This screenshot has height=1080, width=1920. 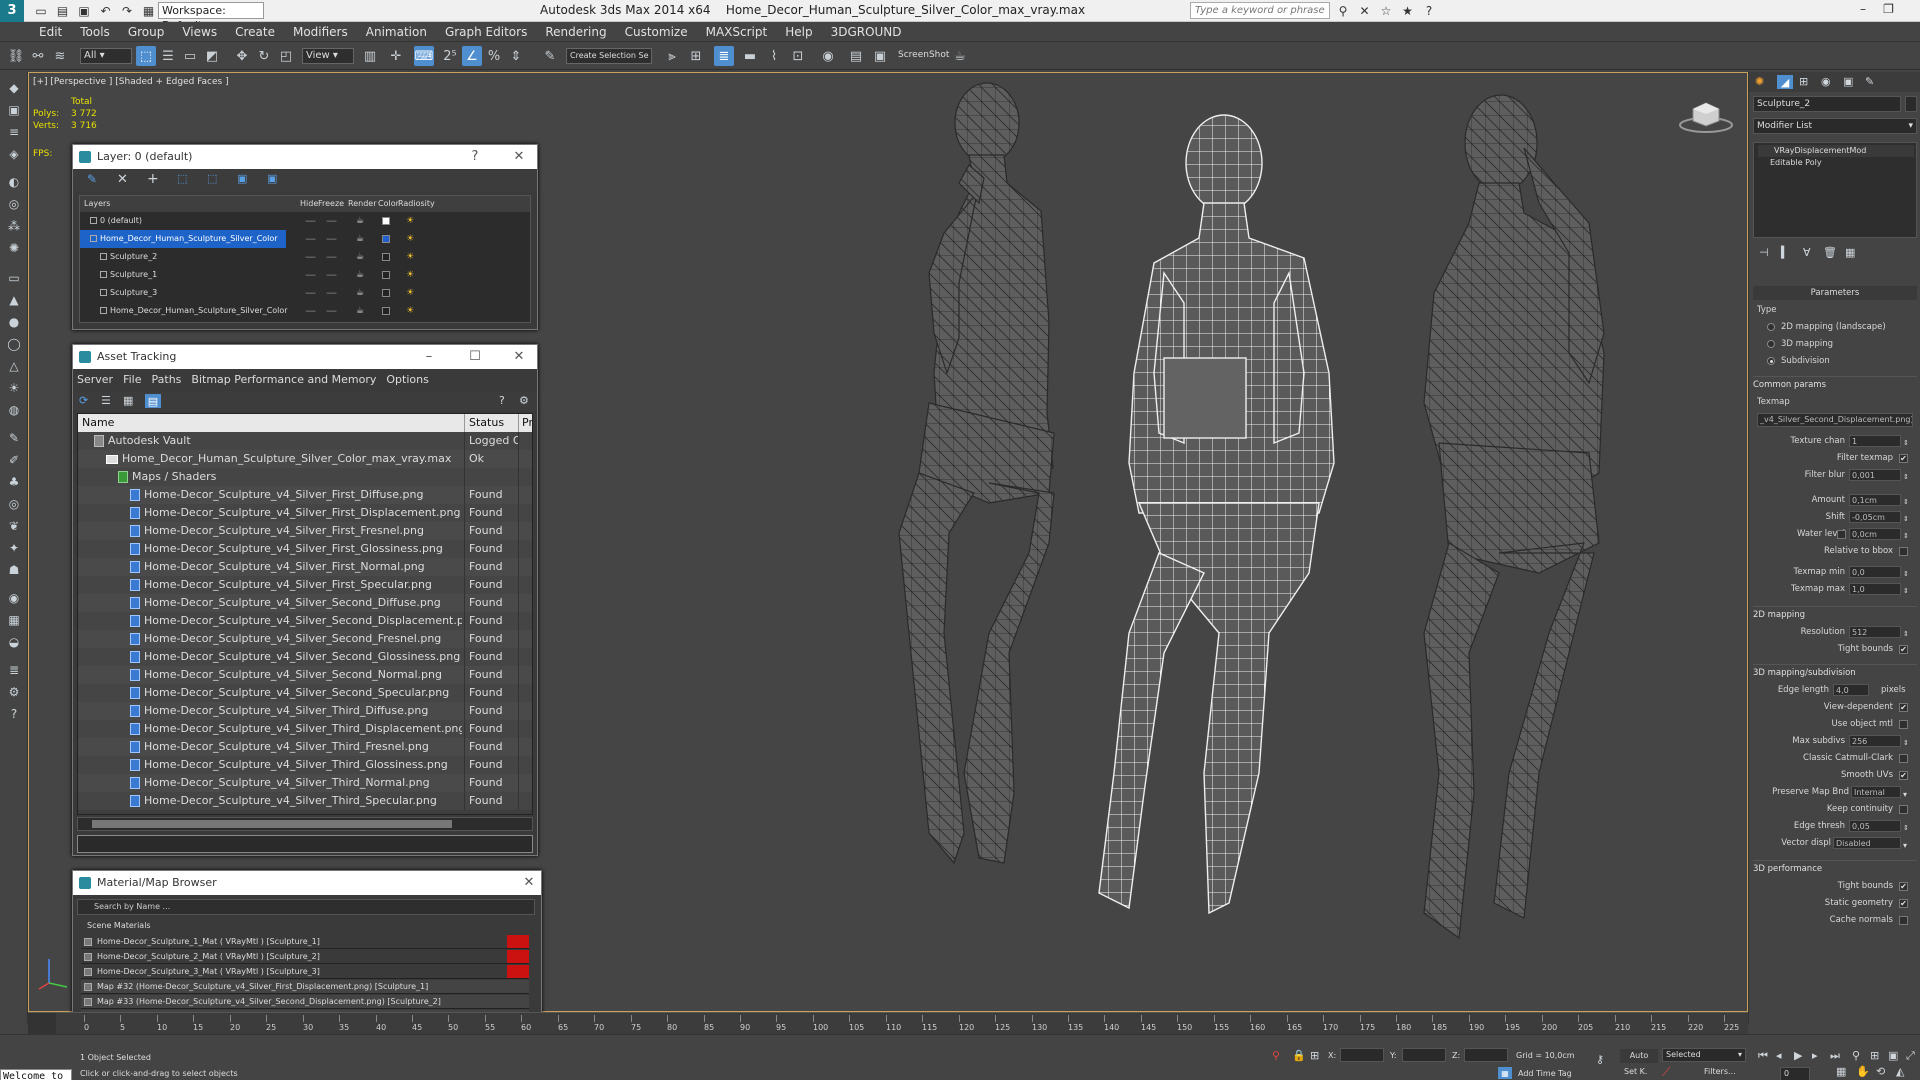 What do you see at coordinates (83, 400) in the screenshot?
I see `refresh-icon: ⟳` at bounding box center [83, 400].